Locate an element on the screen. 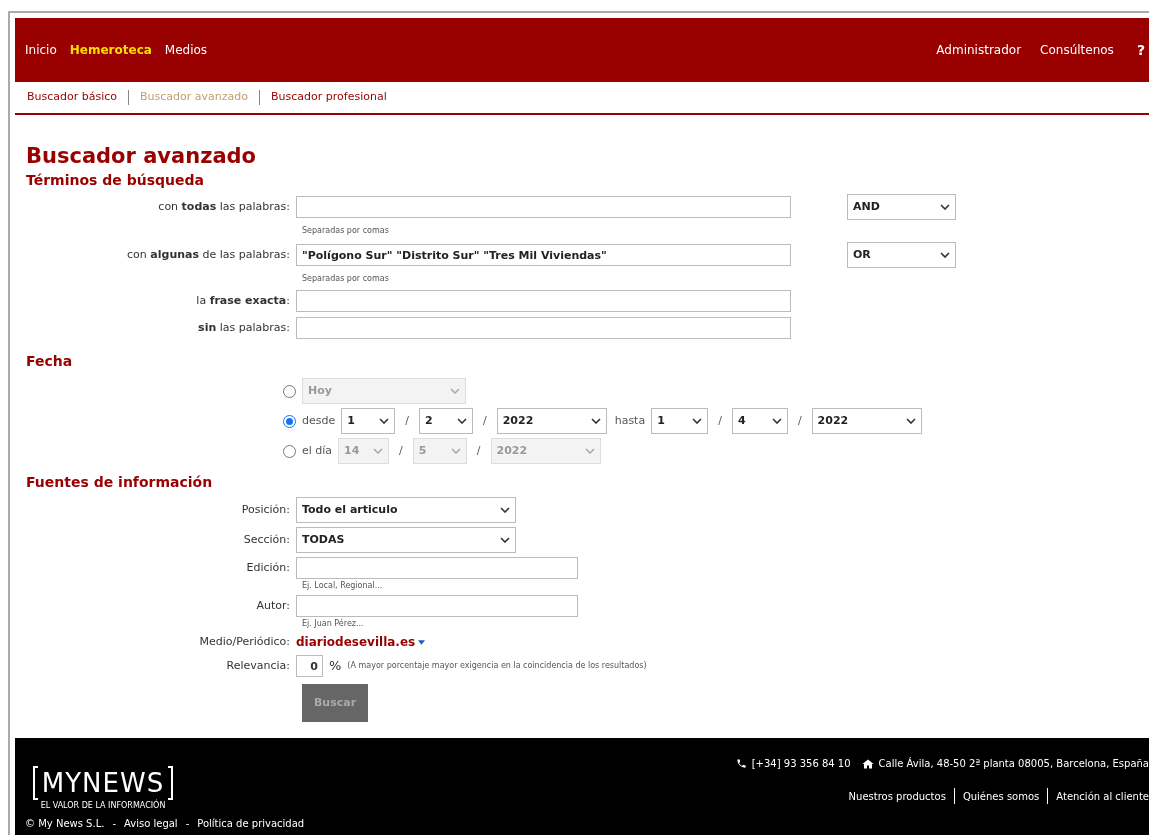 This screenshot has width=1149, height=835. home-icon is located at coordinates (867, 763).